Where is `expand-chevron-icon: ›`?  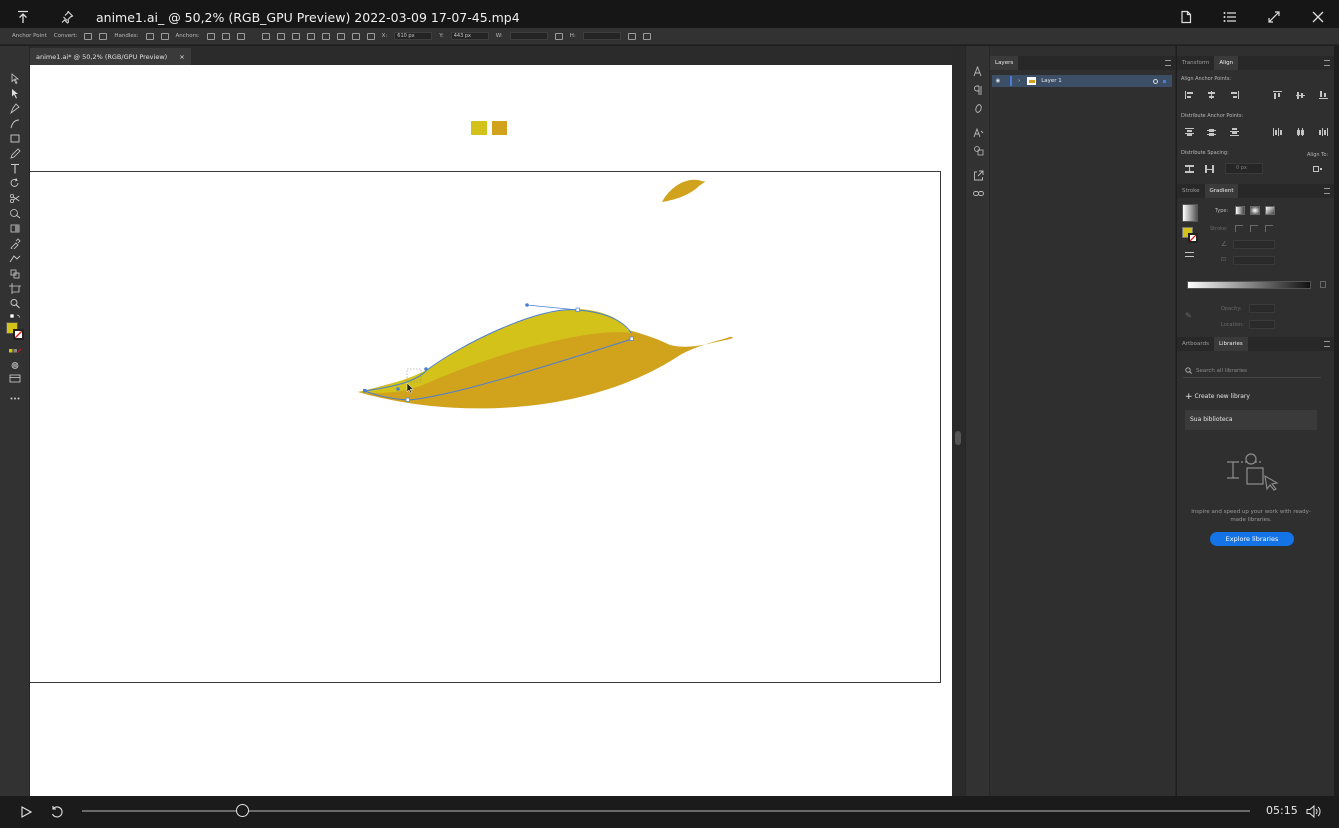
expand-chevron-icon: › is located at coordinates (1019, 81).